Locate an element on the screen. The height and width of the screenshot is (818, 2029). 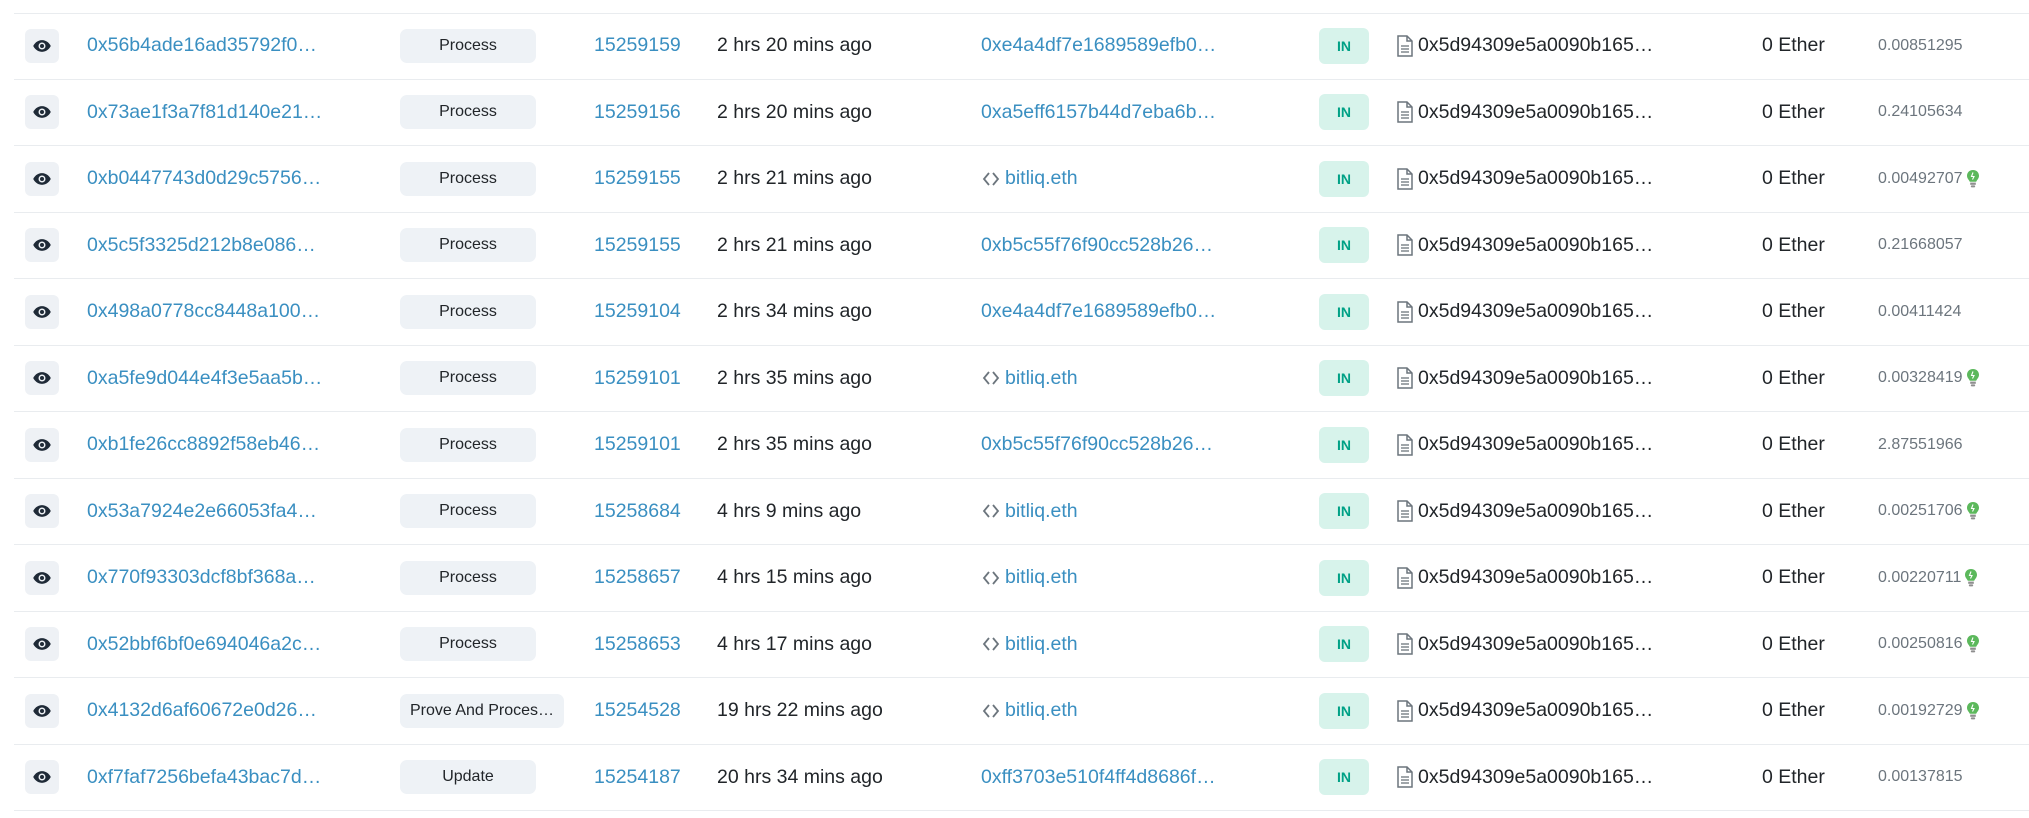
block-number-link: 15259156 is located at coordinates (637, 113).